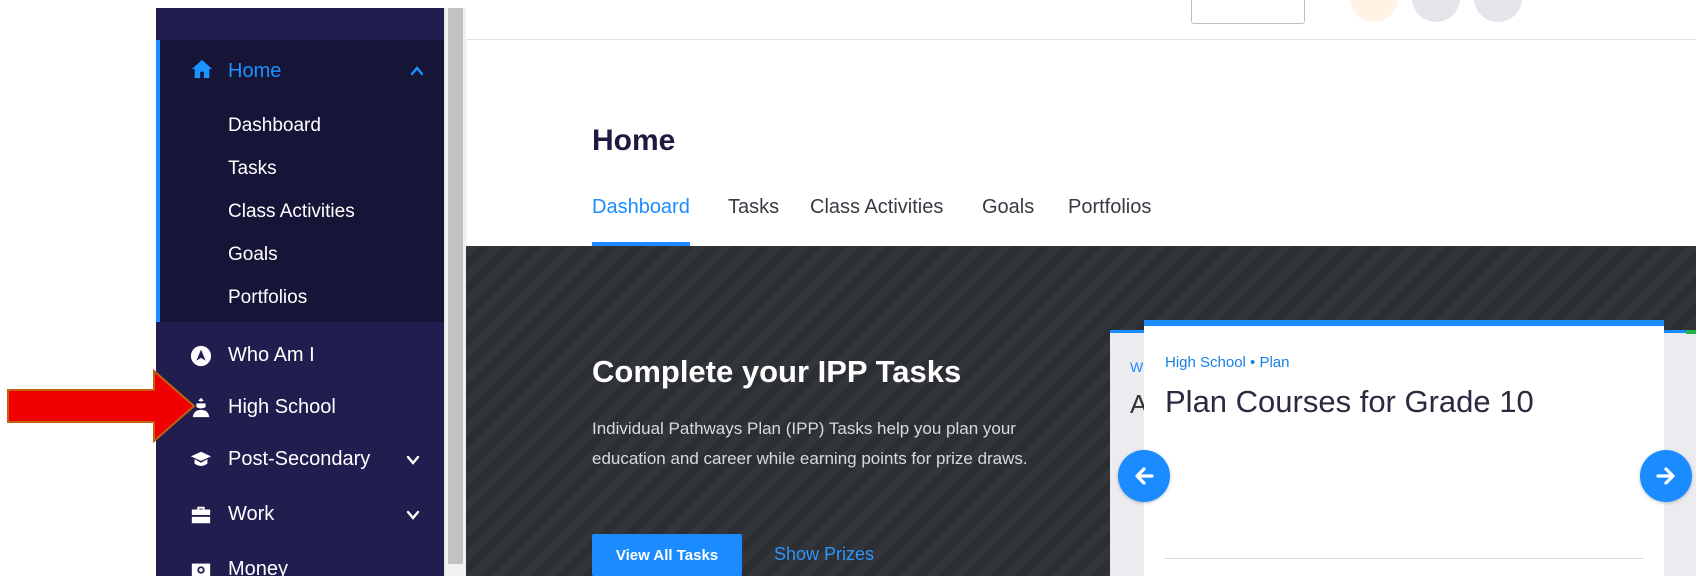 The image size is (1696, 576). I want to click on carousel-next-button, so click(1666, 476).